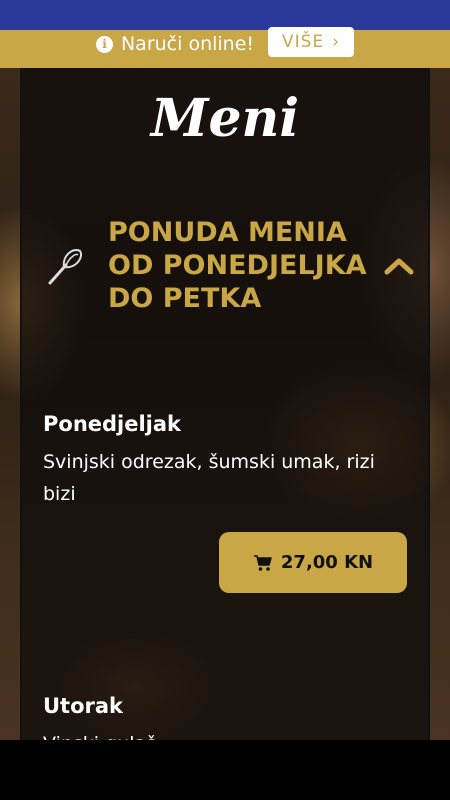  I want to click on add-to-cart-button: 27,00 KN, so click(313, 562).